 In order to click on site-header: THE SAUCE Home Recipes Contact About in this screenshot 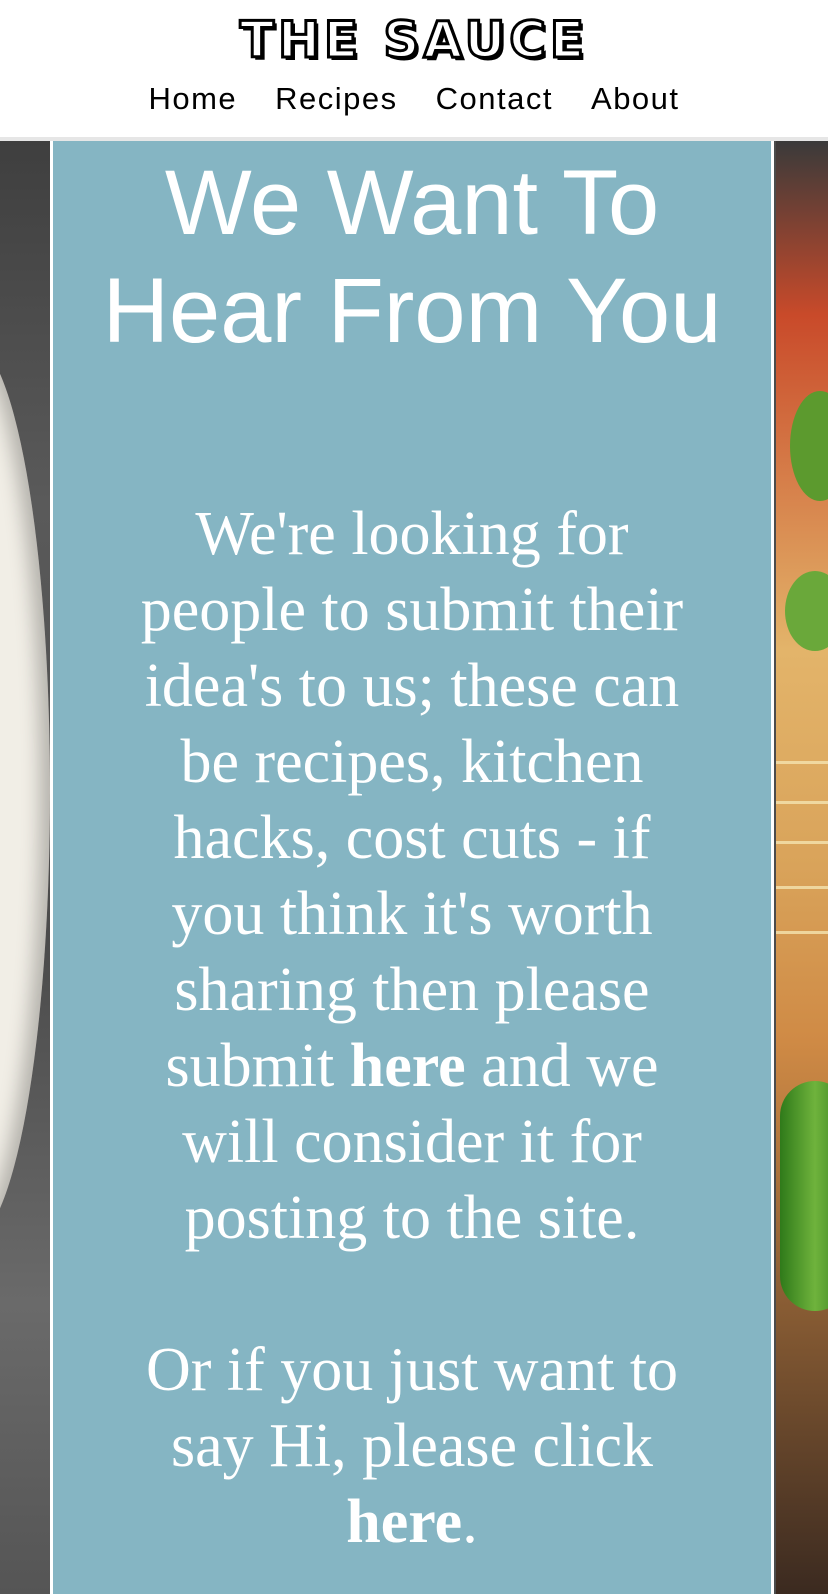, I will do `click(414, 70)`.